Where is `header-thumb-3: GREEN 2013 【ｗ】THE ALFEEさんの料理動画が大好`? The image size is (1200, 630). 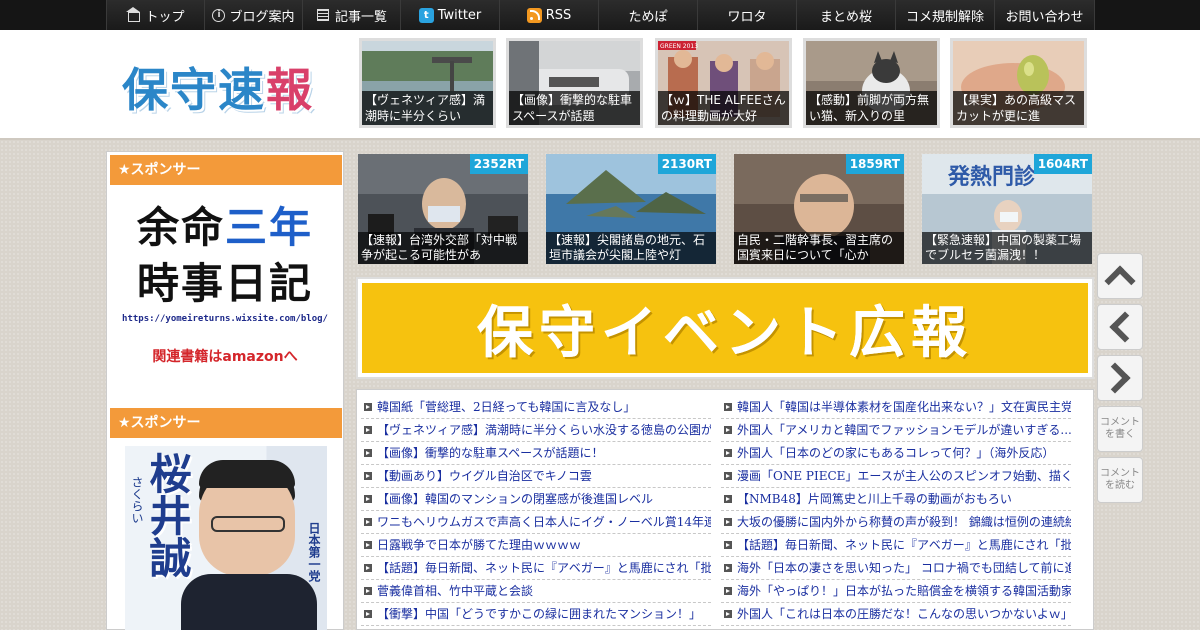 header-thumb-3: GREEN 2013 【ｗ】THE ALFEEさんの料理動画が大好 is located at coordinates (723, 83).